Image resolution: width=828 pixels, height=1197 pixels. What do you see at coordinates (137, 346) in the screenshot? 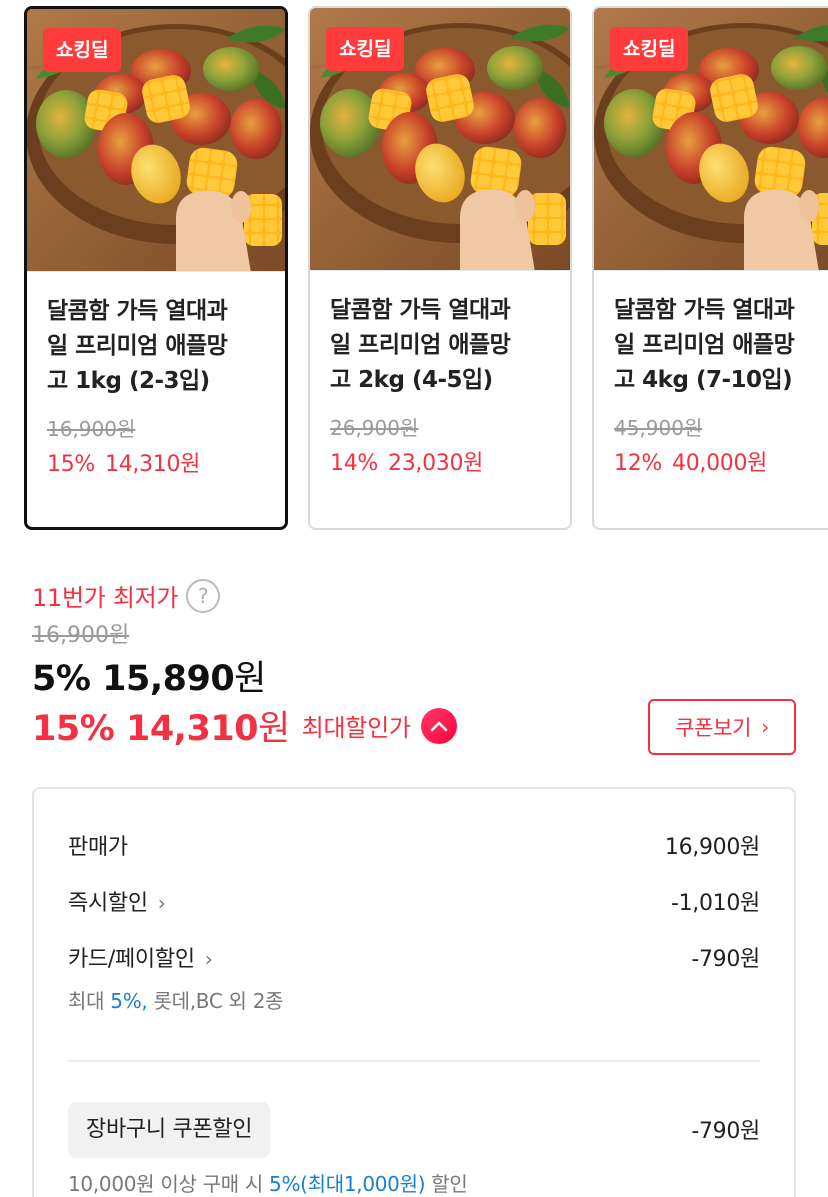
I see `product-name: 달콤함 가득 열대과 일 프리미엄 애플망 고 1kg (2-3입)` at bounding box center [137, 346].